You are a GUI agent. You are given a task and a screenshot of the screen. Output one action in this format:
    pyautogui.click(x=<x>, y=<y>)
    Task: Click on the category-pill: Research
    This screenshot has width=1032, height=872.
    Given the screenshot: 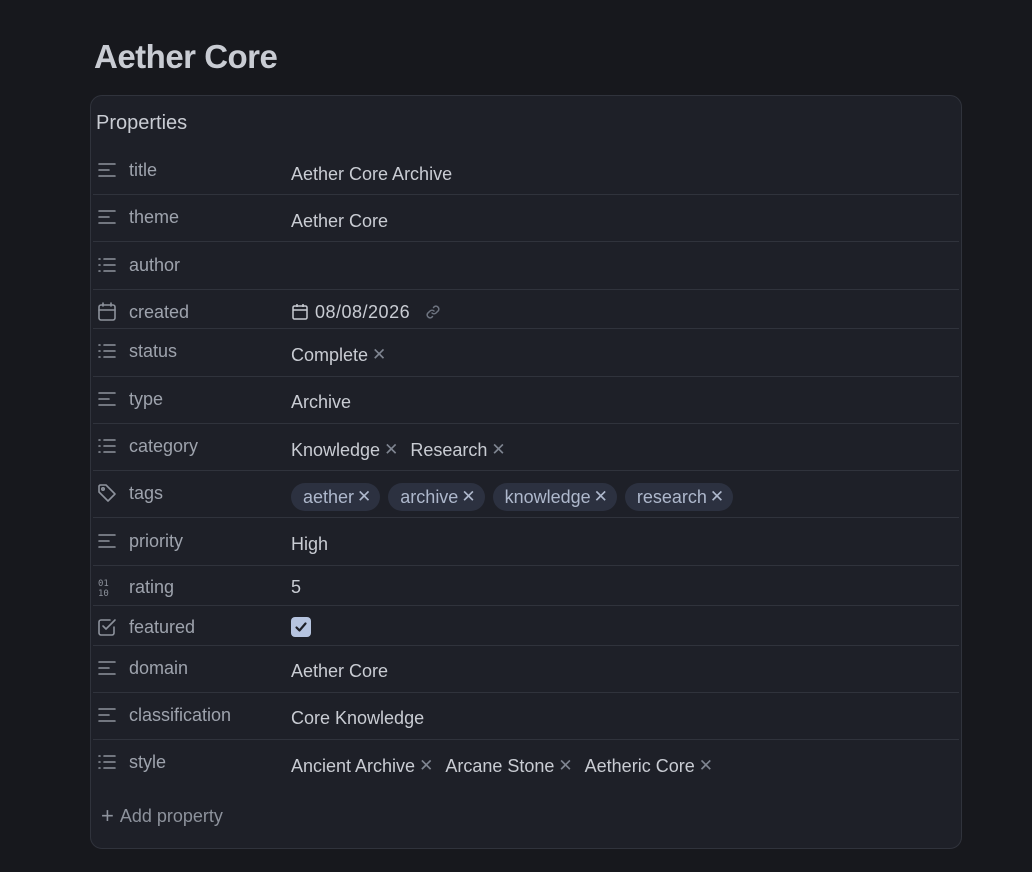 What is the action you would take?
    pyautogui.click(x=449, y=449)
    